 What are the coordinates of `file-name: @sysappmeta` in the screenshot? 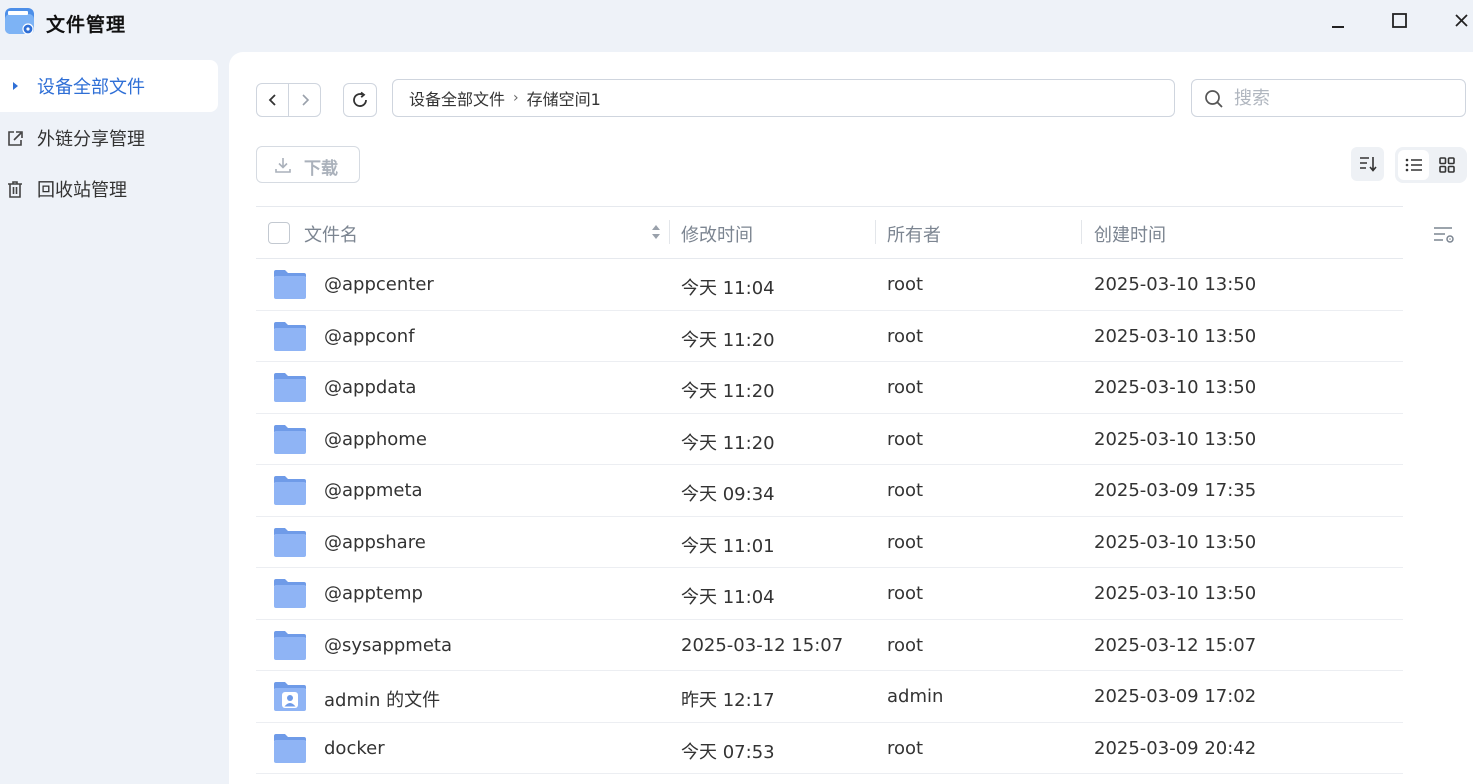 It's located at (388, 645).